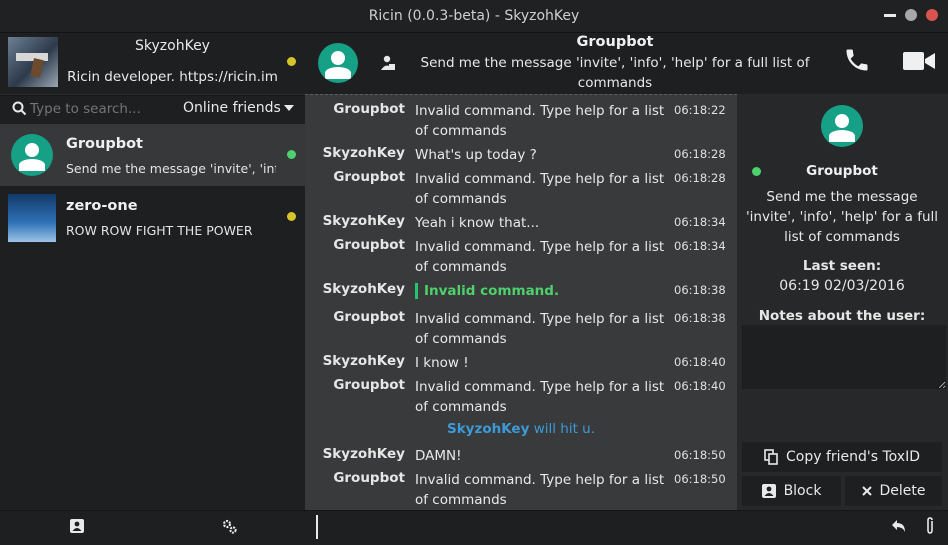  I want to click on phone-icon, so click(857, 60).